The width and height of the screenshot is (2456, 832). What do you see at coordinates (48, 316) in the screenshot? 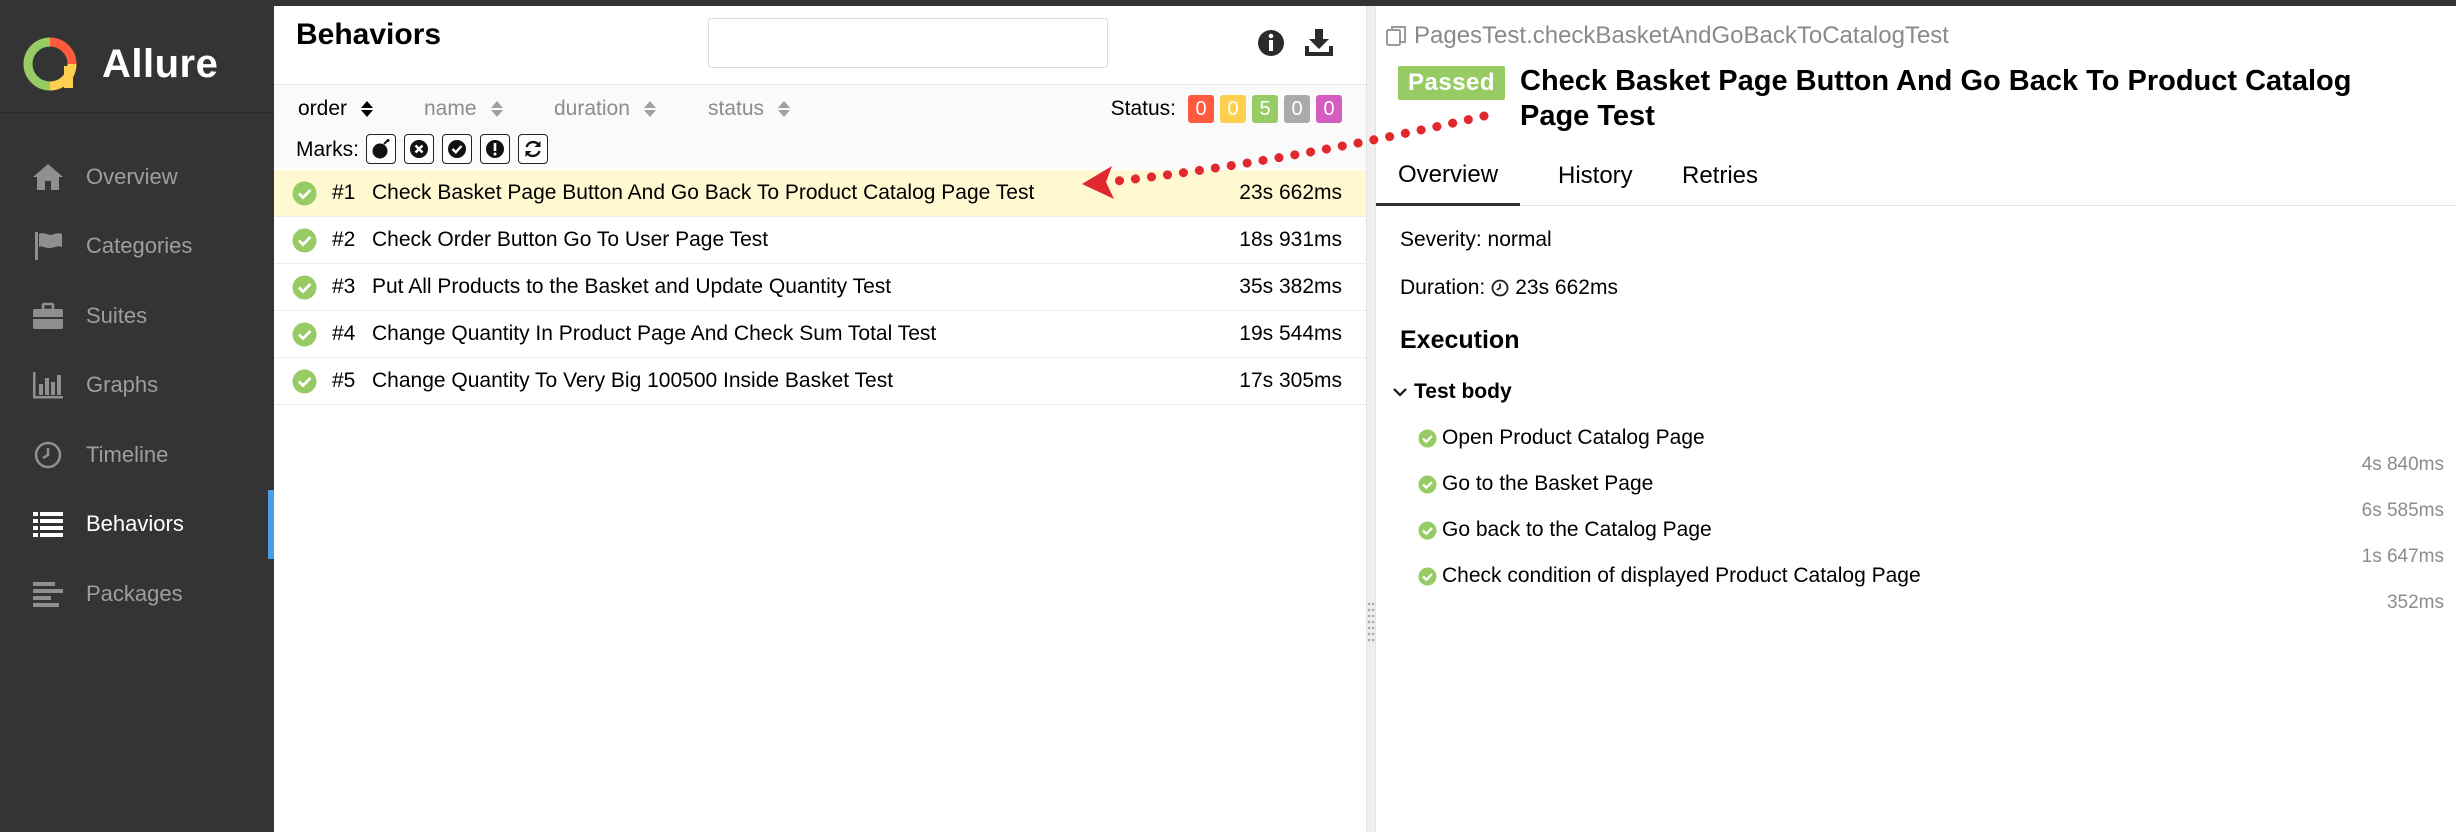
I see `briefcase-icon` at bounding box center [48, 316].